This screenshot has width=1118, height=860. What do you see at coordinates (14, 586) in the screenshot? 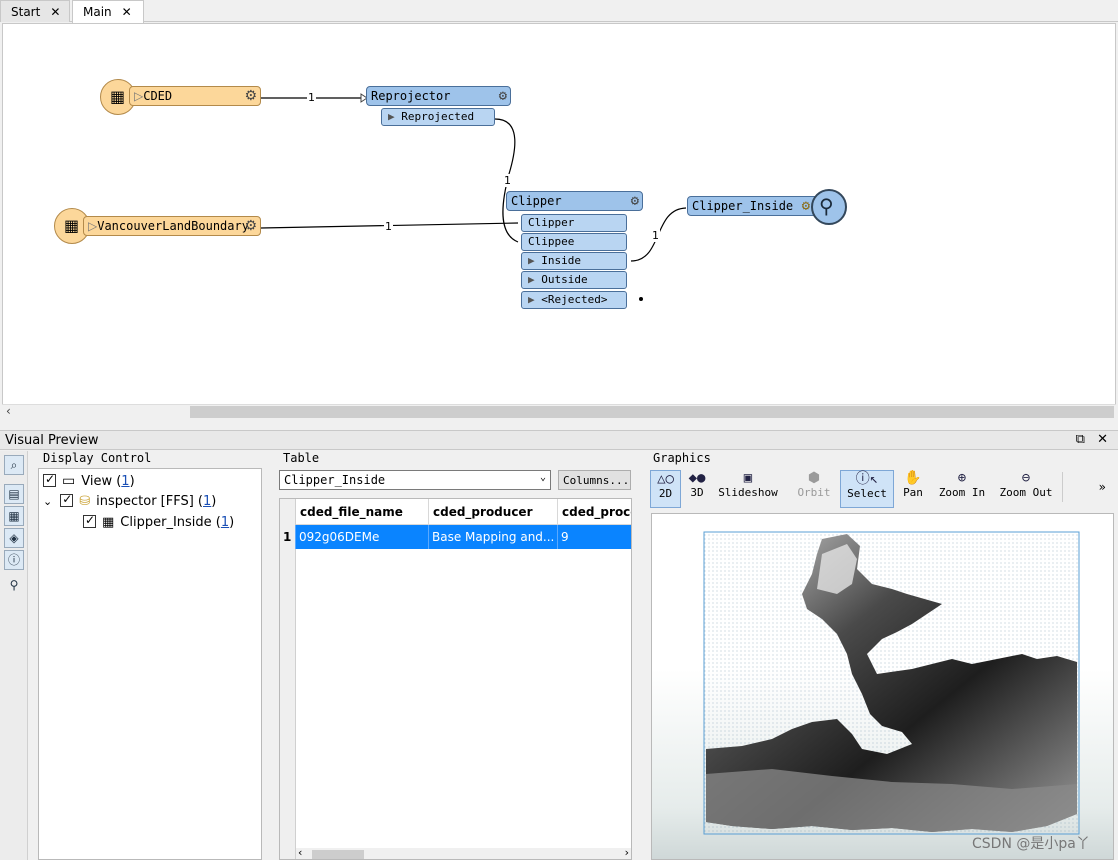
I see `search-icon: ⚲` at bounding box center [14, 586].